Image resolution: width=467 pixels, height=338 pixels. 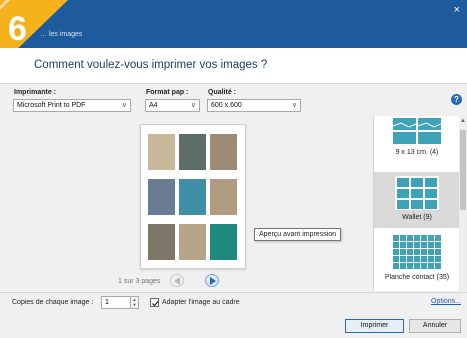 What do you see at coordinates (172, 105) in the screenshot?
I see `paper-size-select: A4 ∨` at bounding box center [172, 105].